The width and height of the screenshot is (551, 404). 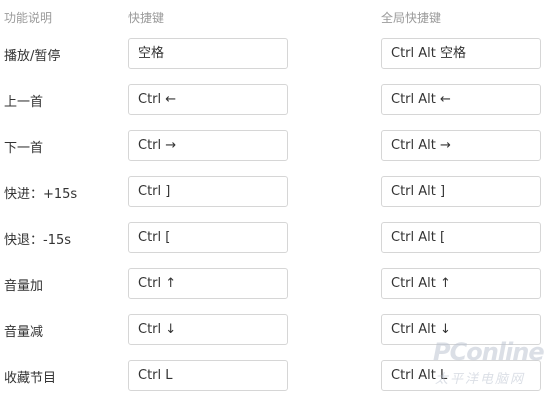 What do you see at coordinates (461, 191) in the screenshot?
I see `global-shortcut-input: Ctrl Alt ]` at bounding box center [461, 191].